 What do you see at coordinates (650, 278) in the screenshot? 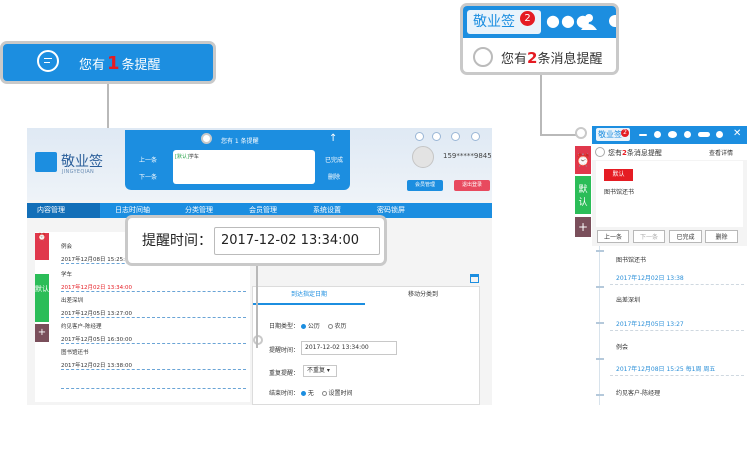
I see `memo-date: 2017年12月02日 13:38` at bounding box center [650, 278].